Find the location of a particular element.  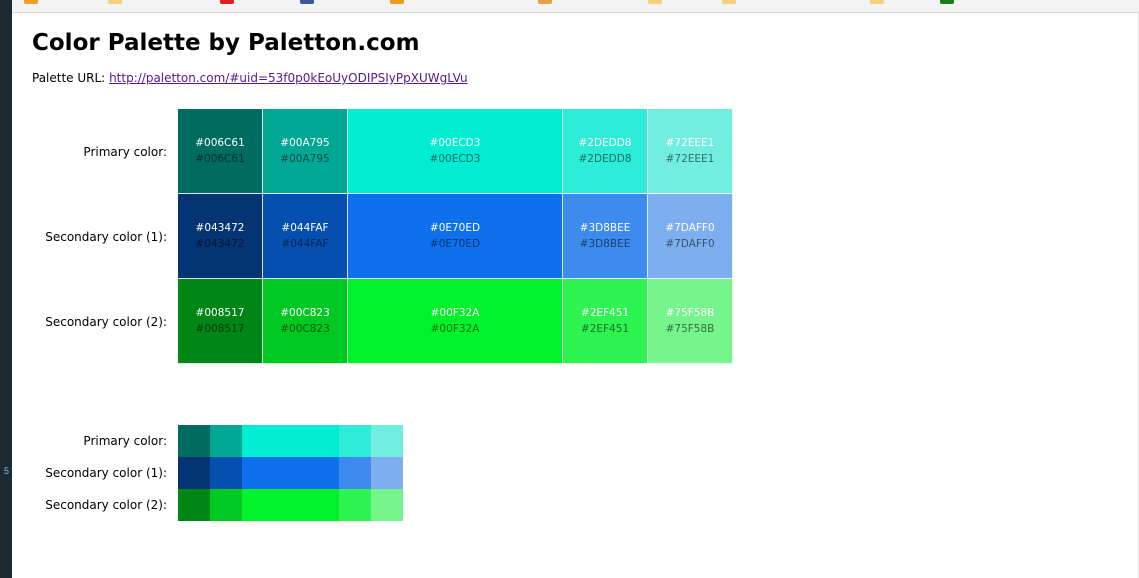

color-swatch: #00F32A #00F32A is located at coordinates (455, 321).